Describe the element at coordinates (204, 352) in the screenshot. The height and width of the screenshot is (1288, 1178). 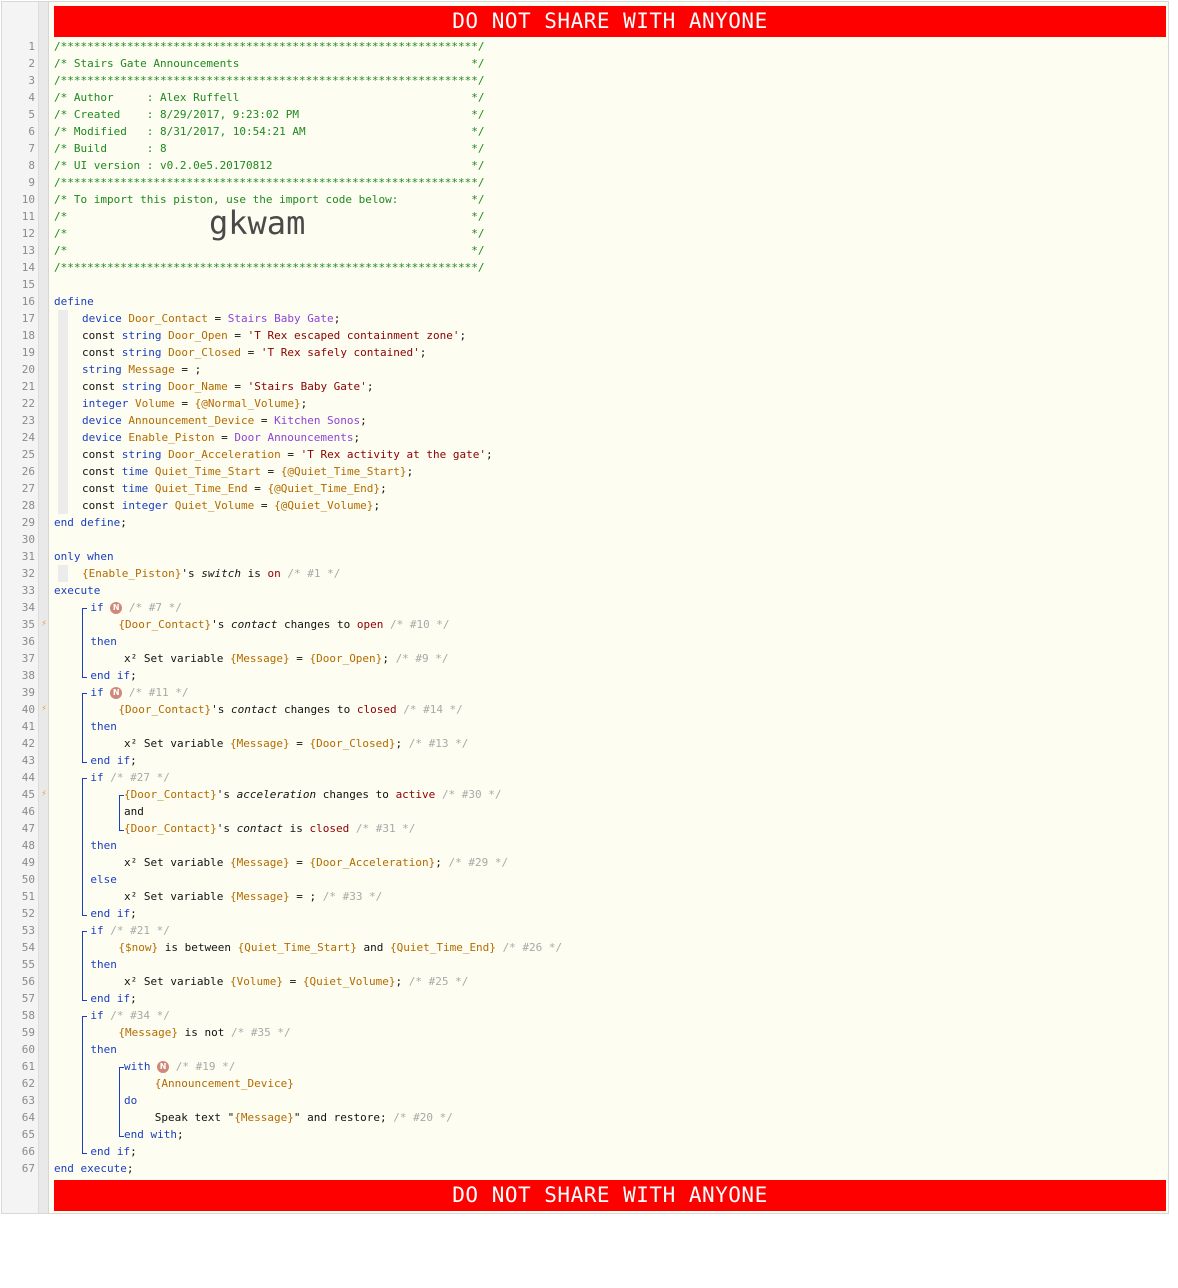
I see `code-token: Door_Closed` at that location.